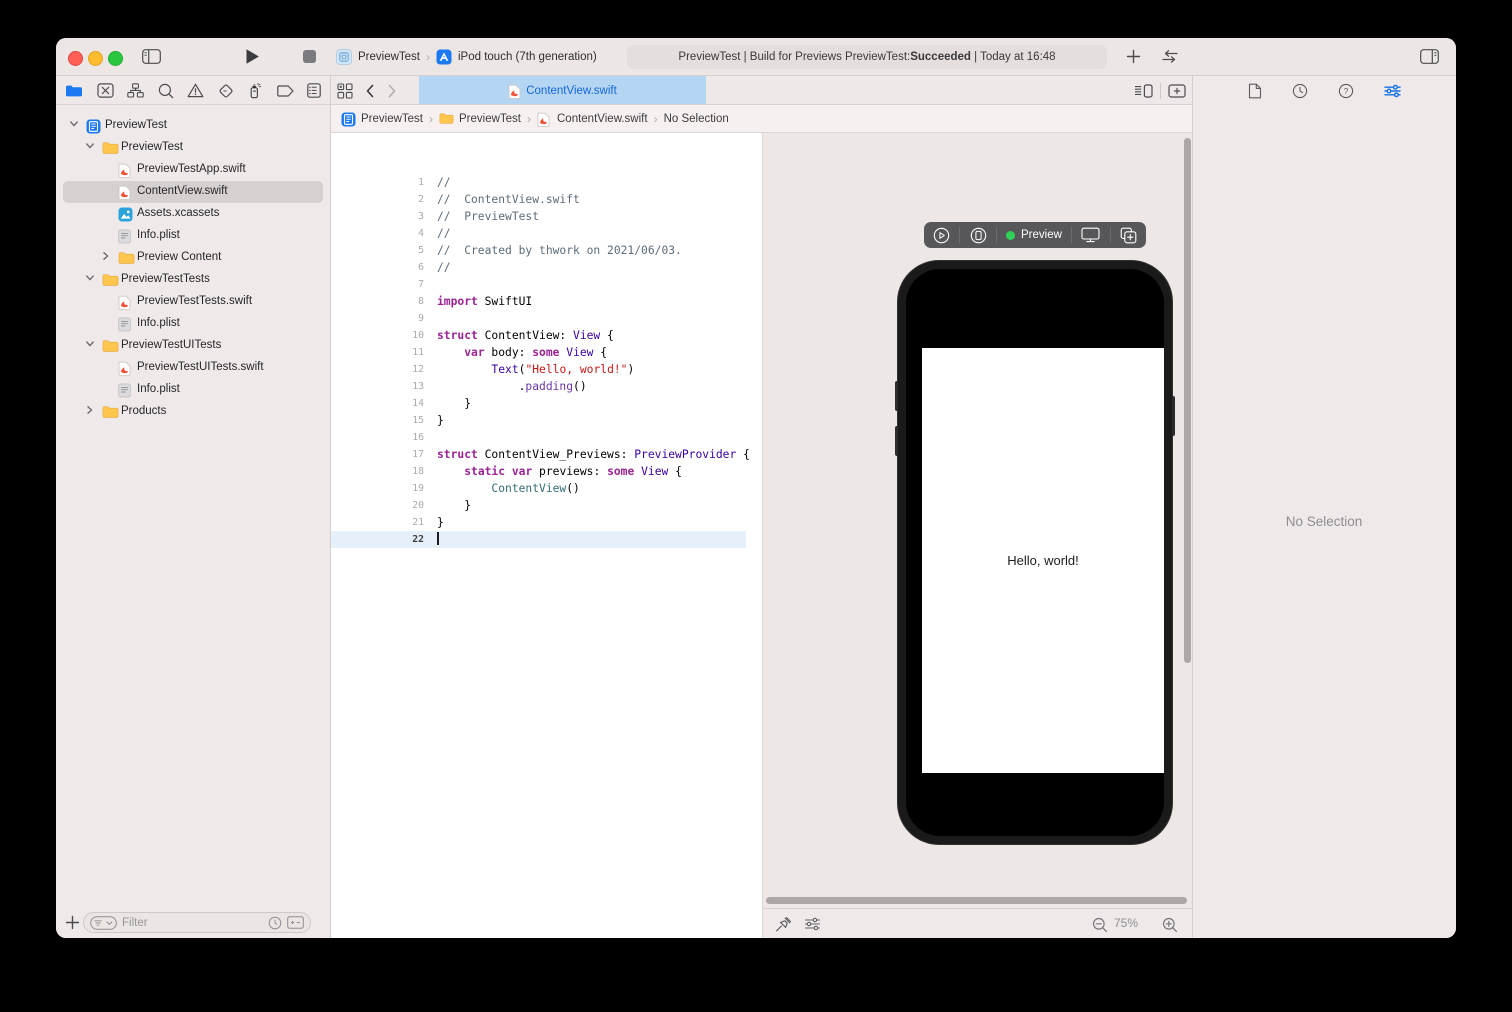 This screenshot has width=1512, height=1012. What do you see at coordinates (193, 346) in the screenshot?
I see `navigator-row-previewtestuitests: PreviewTestUITests` at bounding box center [193, 346].